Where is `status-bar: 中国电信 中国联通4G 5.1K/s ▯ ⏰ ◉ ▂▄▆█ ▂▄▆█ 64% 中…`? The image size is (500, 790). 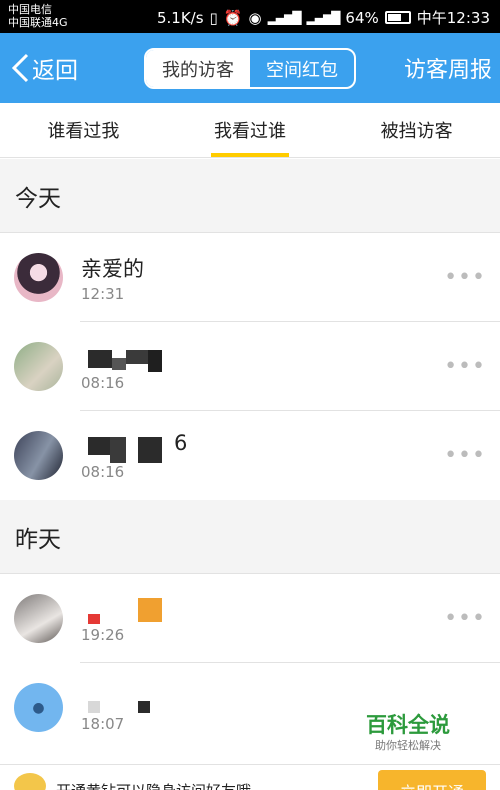 status-bar: 中国电信 中国联通4G 5.1K/s ▯ ⏰ ◉ ▂▄▆█ ▂▄▆█ 64% 中… is located at coordinates (250, 16).